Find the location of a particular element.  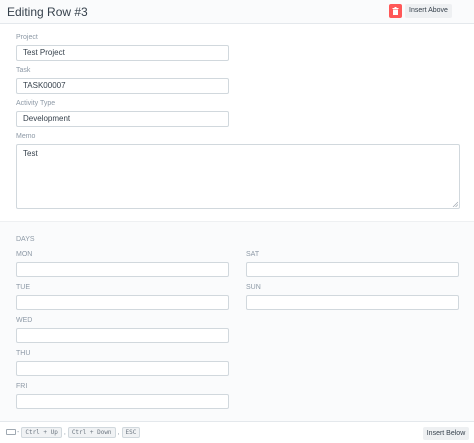

project-field: Test Project is located at coordinates (122, 53).